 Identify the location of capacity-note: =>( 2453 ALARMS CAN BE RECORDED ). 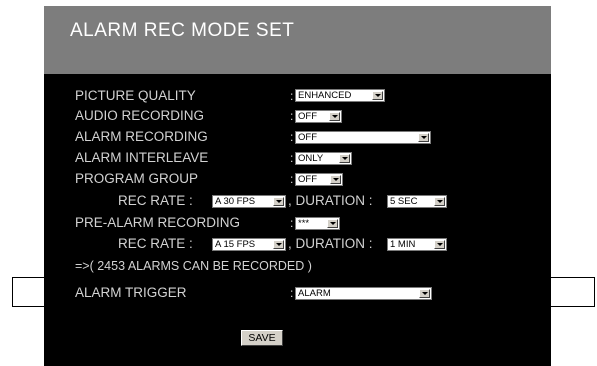
(193, 266).